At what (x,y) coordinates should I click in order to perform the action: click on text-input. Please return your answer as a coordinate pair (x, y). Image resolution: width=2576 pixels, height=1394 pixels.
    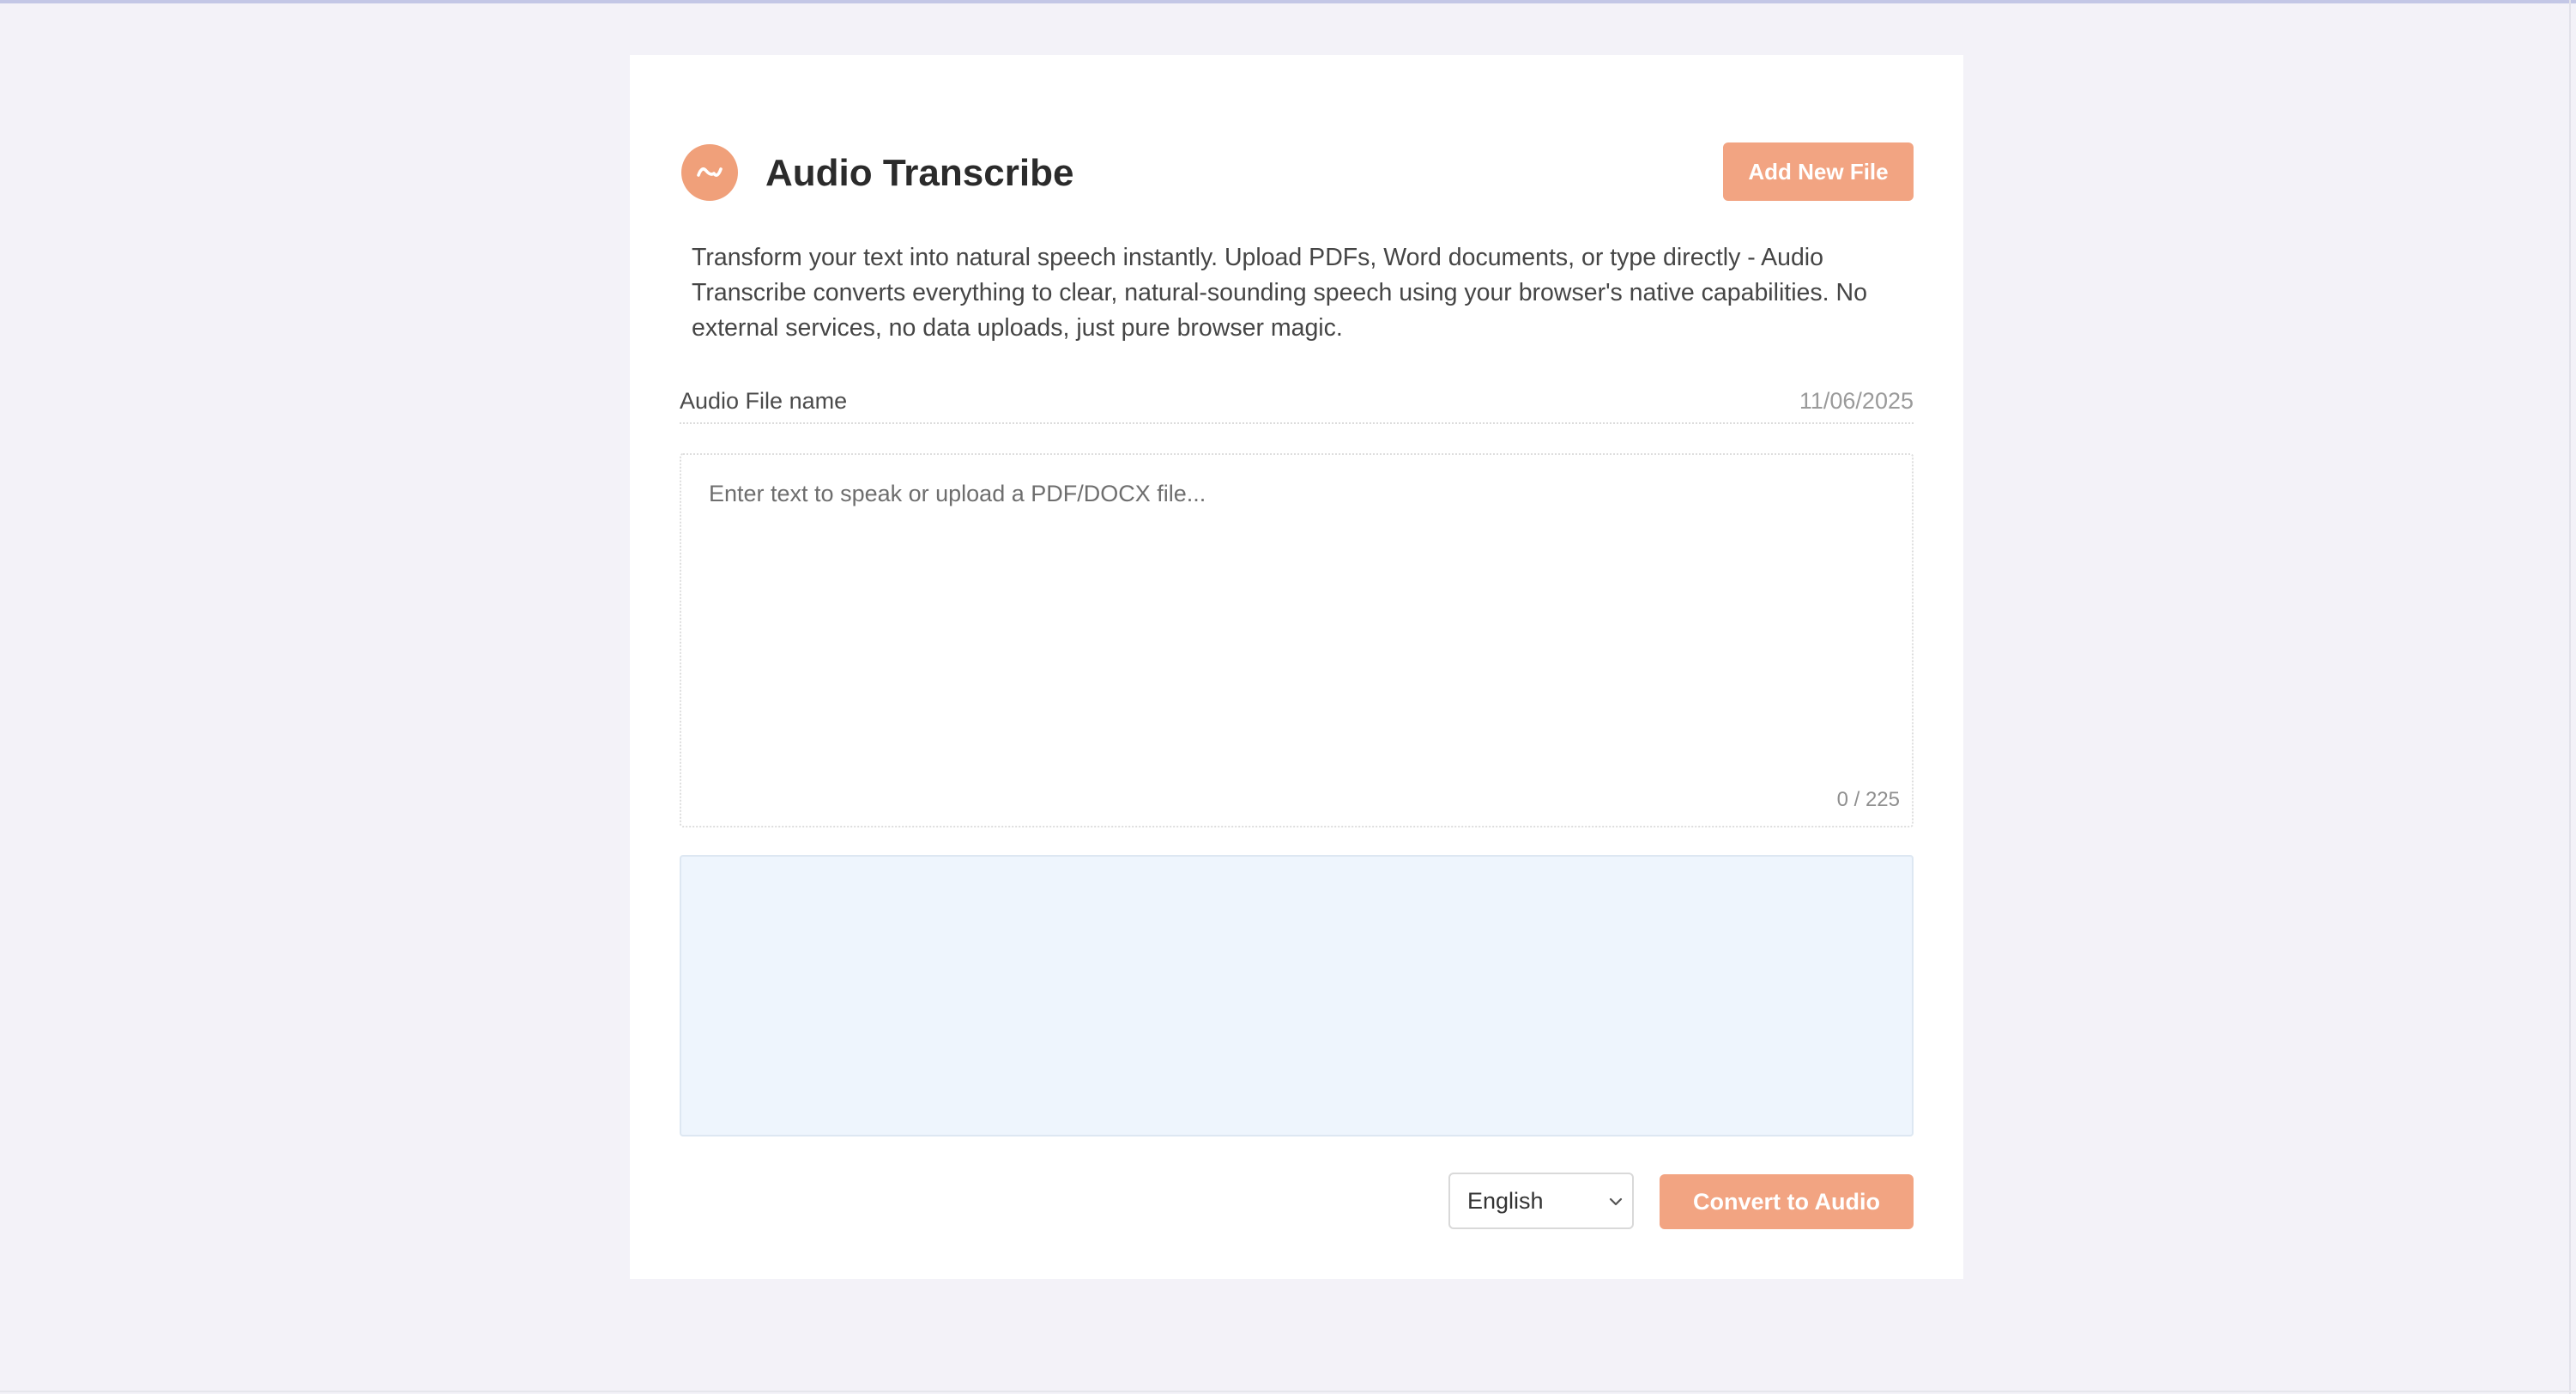
    Looking at the image, I should click on (1296, 640).